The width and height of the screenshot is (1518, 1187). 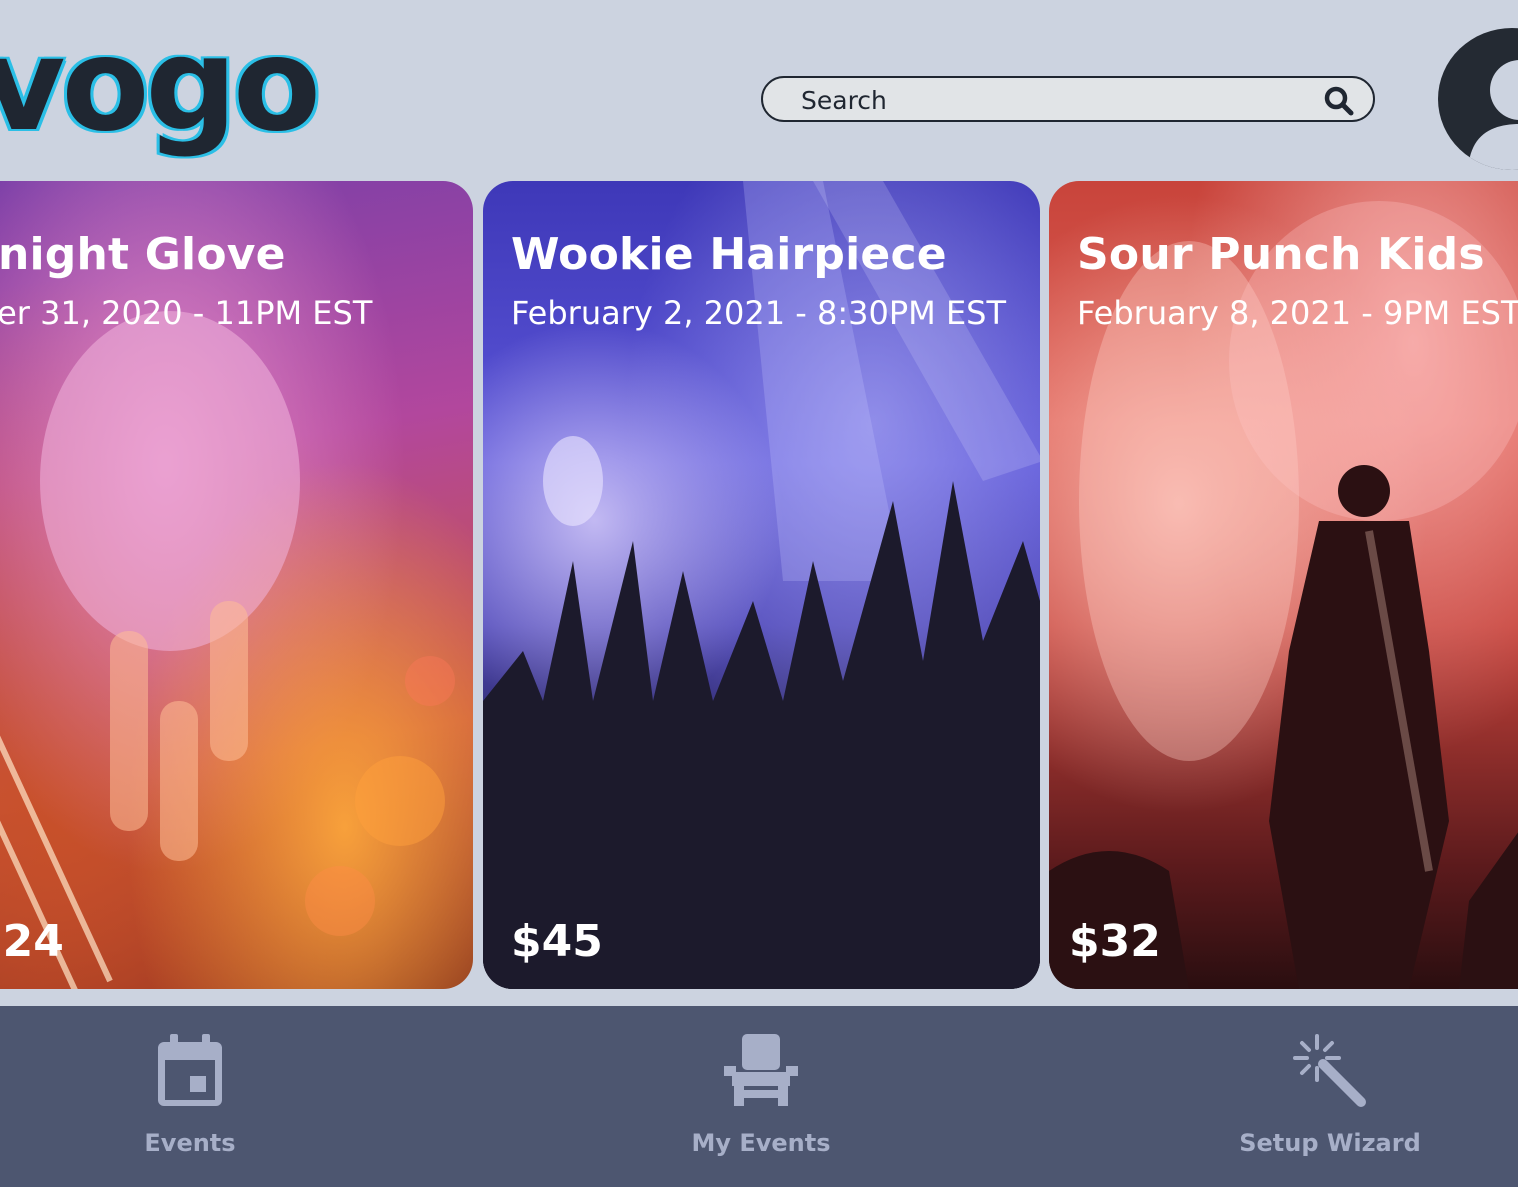 I want to click on nav-label: My Events, so click(x=761, y=1143).